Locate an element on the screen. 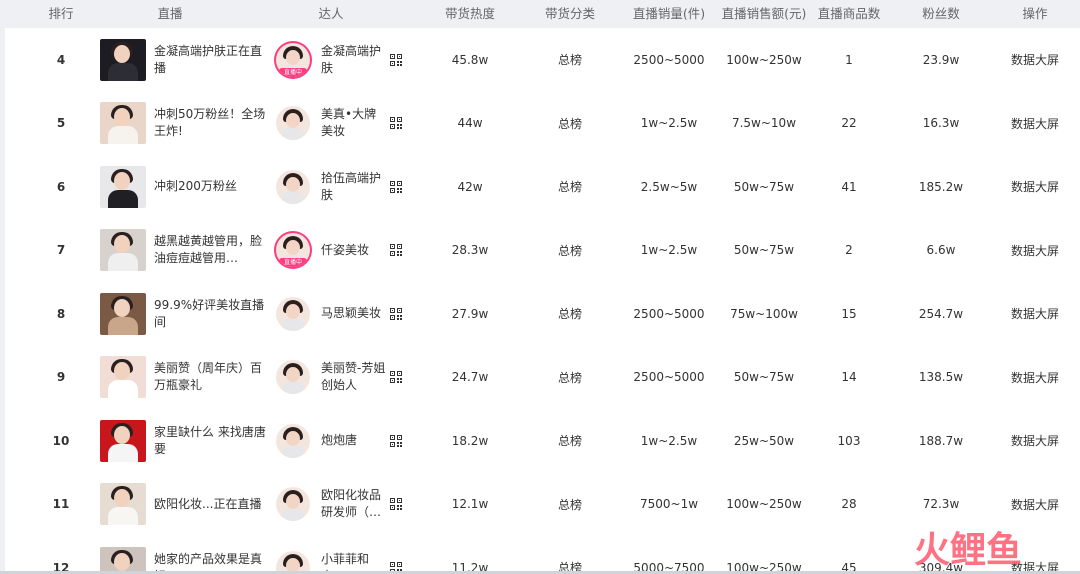 Image resolution: width=1080 pixels, height=574 pixels. sales-amount-value: 100w~250w is located at coordinates (764, 504).